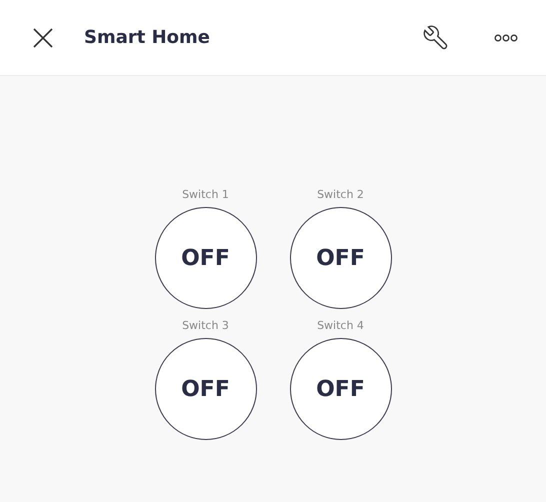 This screenshot has width=546, height=502. I want to click on more-icon, so click(506, 38).